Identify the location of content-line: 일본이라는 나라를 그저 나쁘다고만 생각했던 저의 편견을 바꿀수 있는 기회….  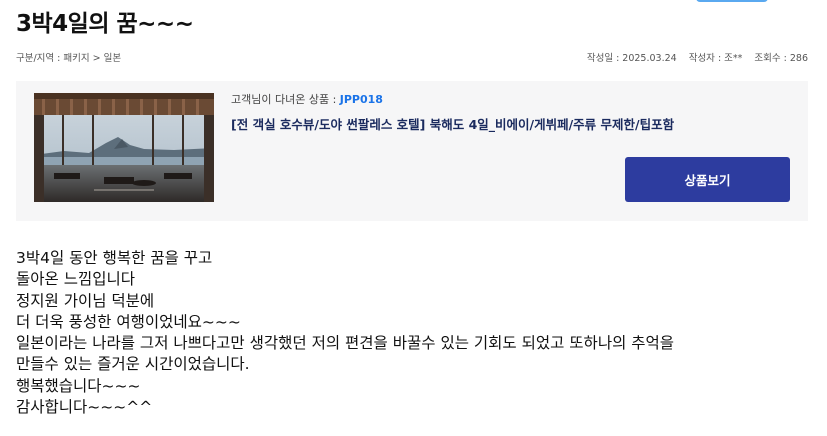
(345, 343).